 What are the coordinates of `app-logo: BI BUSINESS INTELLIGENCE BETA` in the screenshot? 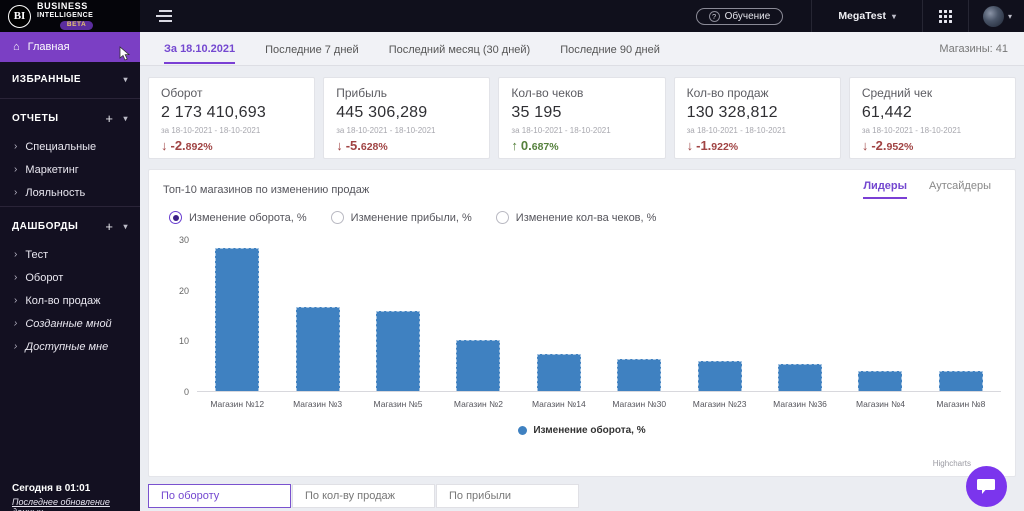 It's located at (70, 16).